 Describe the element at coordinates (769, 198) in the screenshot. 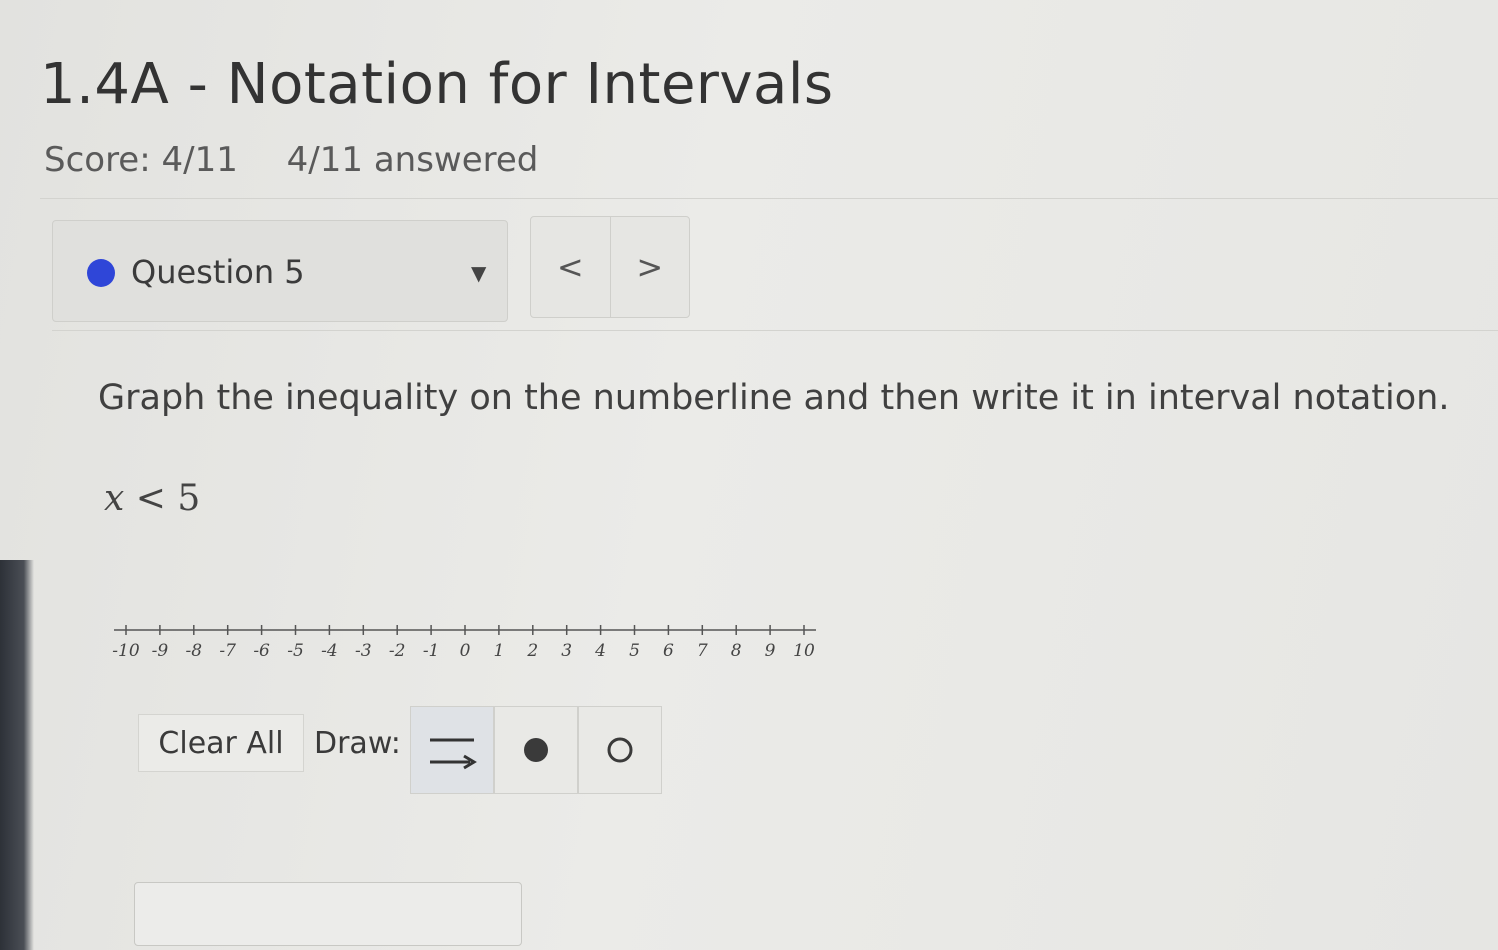

I see `header-divider` at that location.